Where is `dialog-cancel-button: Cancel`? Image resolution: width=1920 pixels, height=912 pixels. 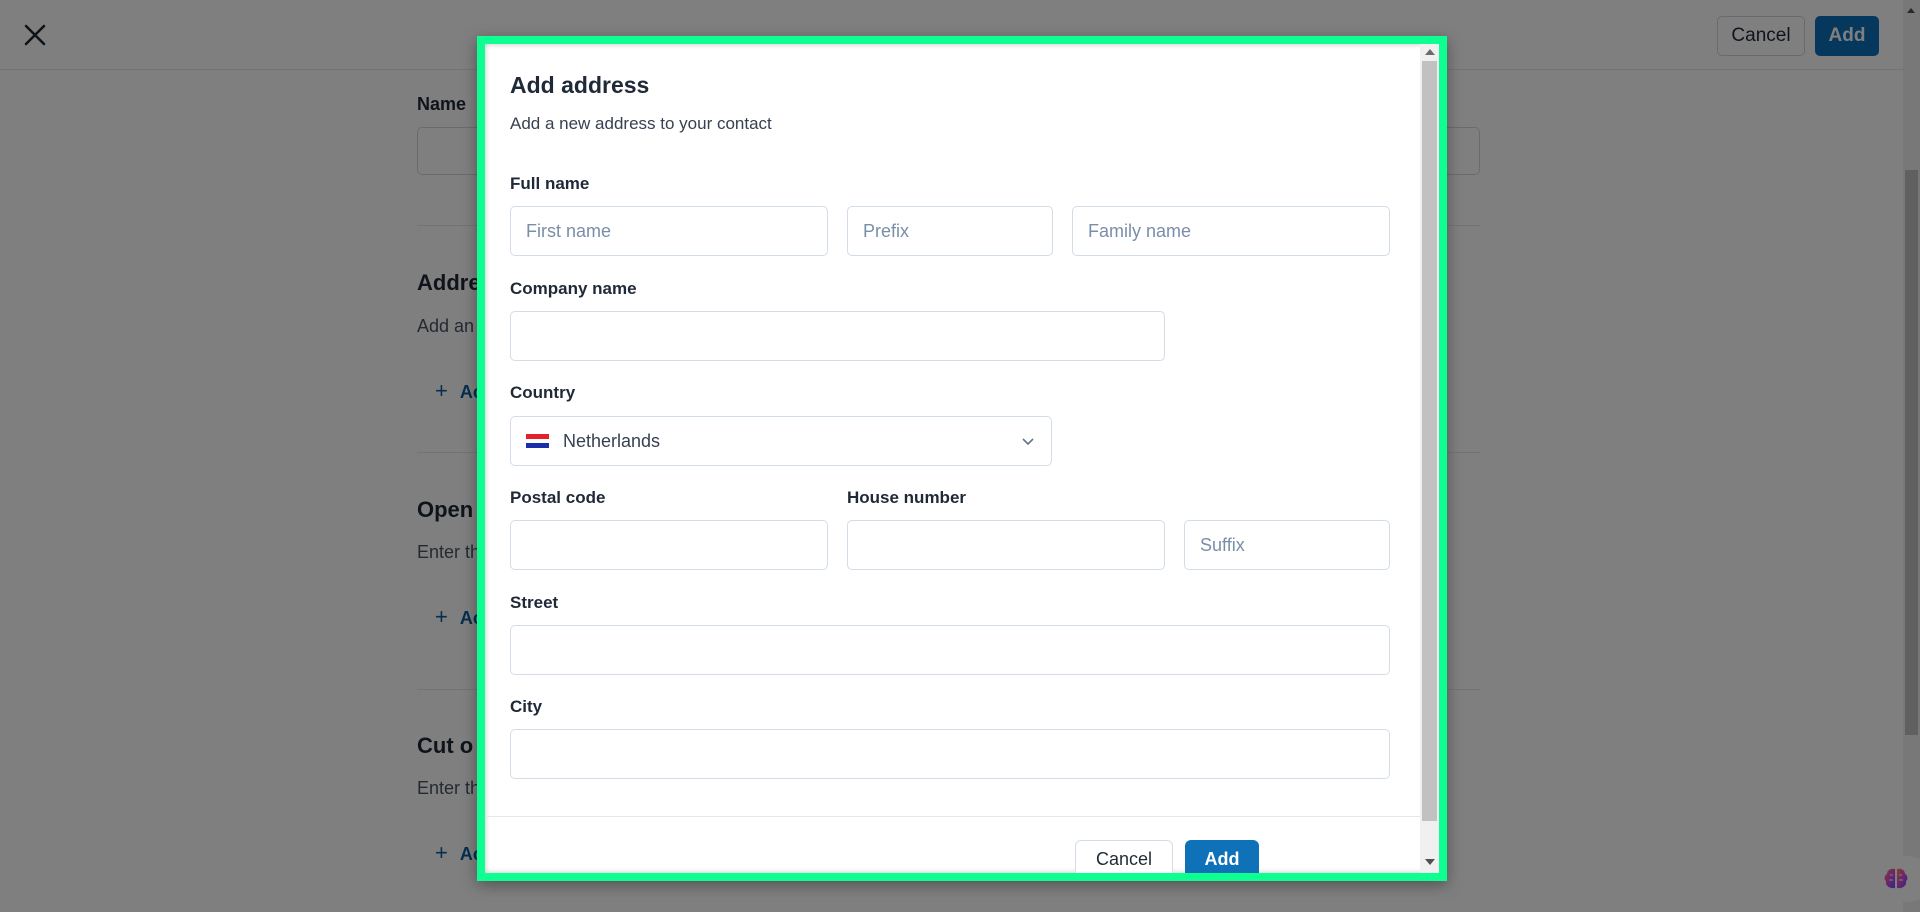
dialog-cancel-button: Cancel is located at coordinates (1124, 856).